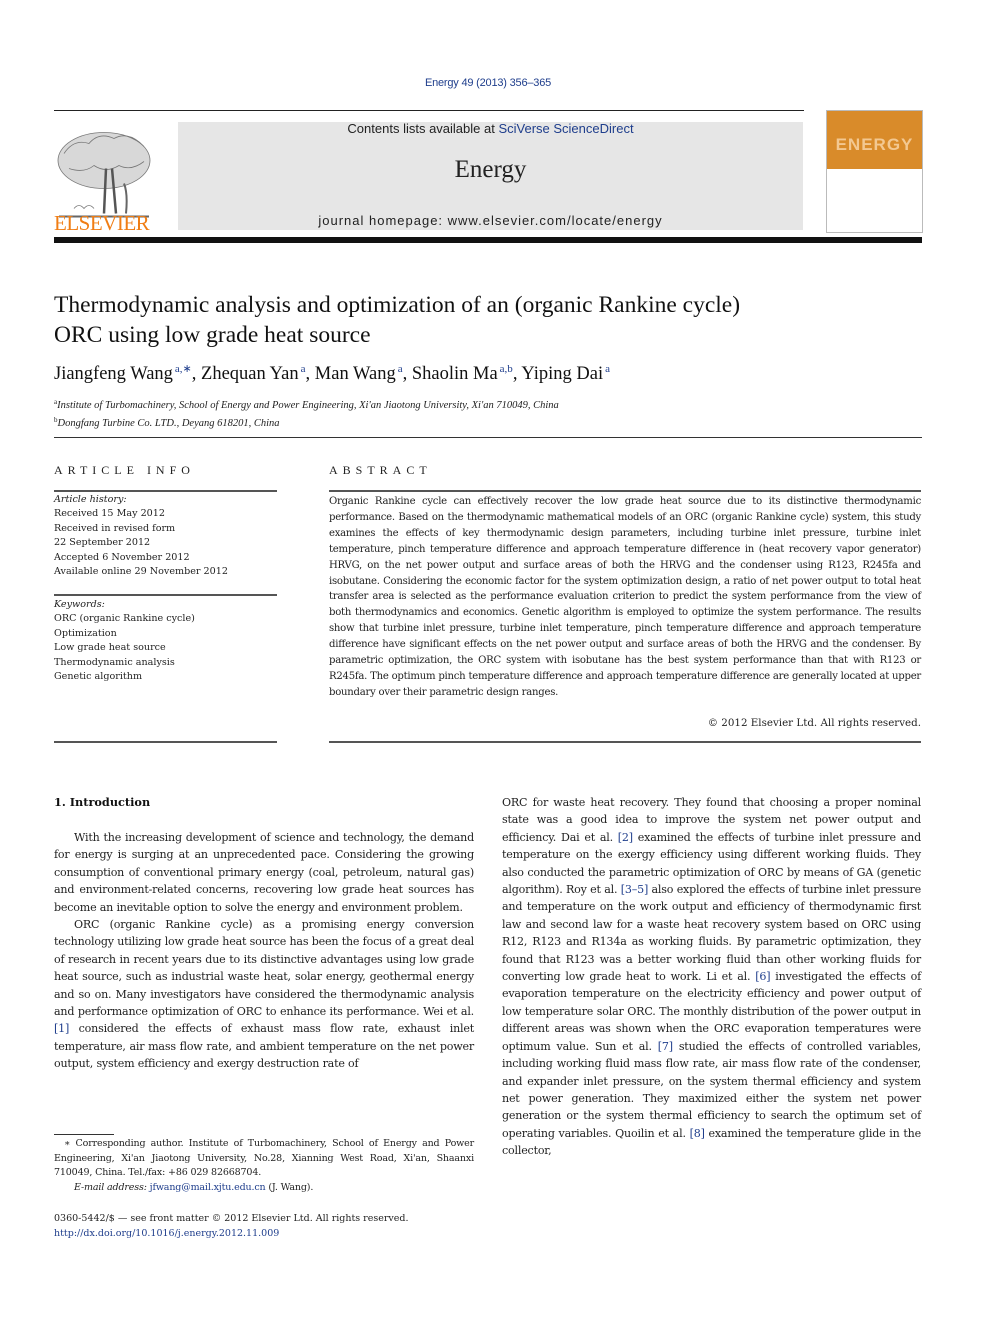 The image size is (992, 1323). Describe the element at coordinates (462, 373) in the screenshot. I see `author: Shaolin Ma a,b` at that location.